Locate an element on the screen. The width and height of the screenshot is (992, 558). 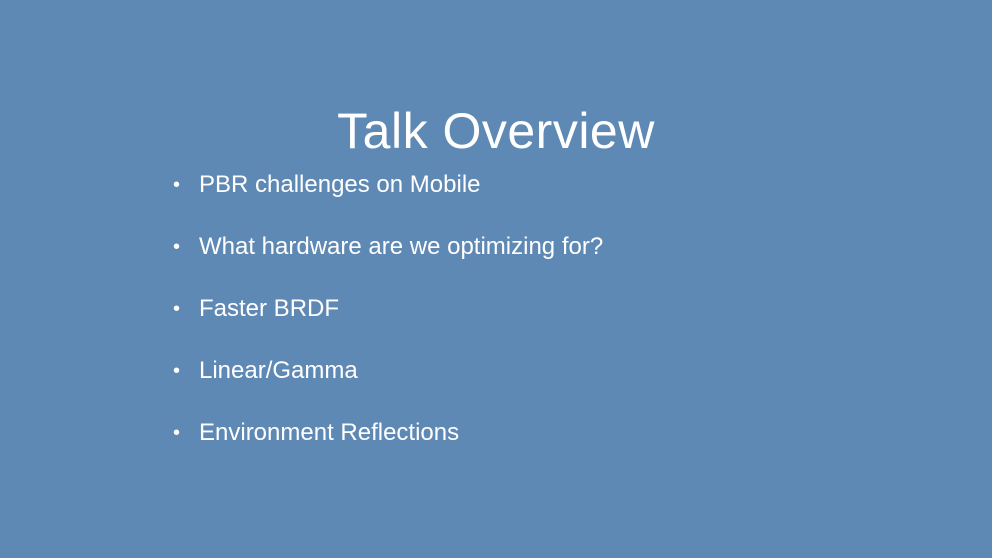
bullet-text: PBR challenges on Mobile is located at coordinates (340, 184).